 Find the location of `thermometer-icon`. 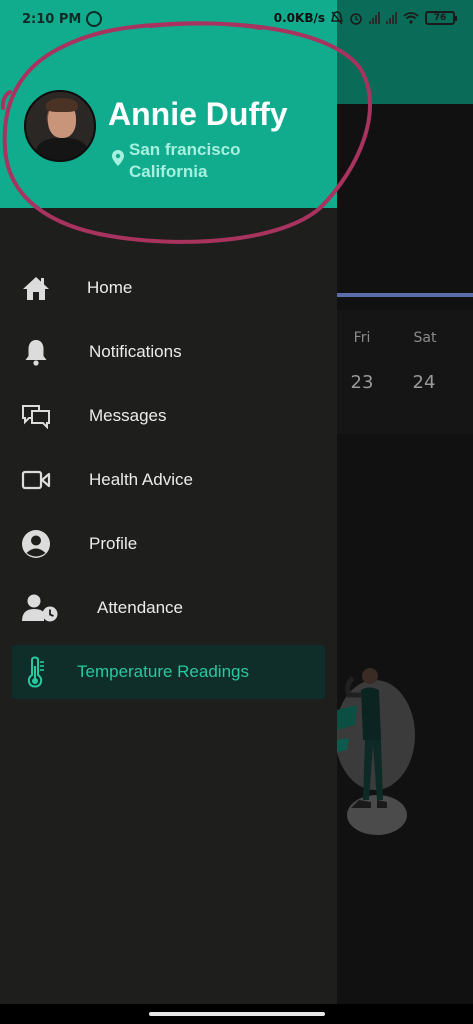

thermometer-icon is located at coordinates (36, 672).